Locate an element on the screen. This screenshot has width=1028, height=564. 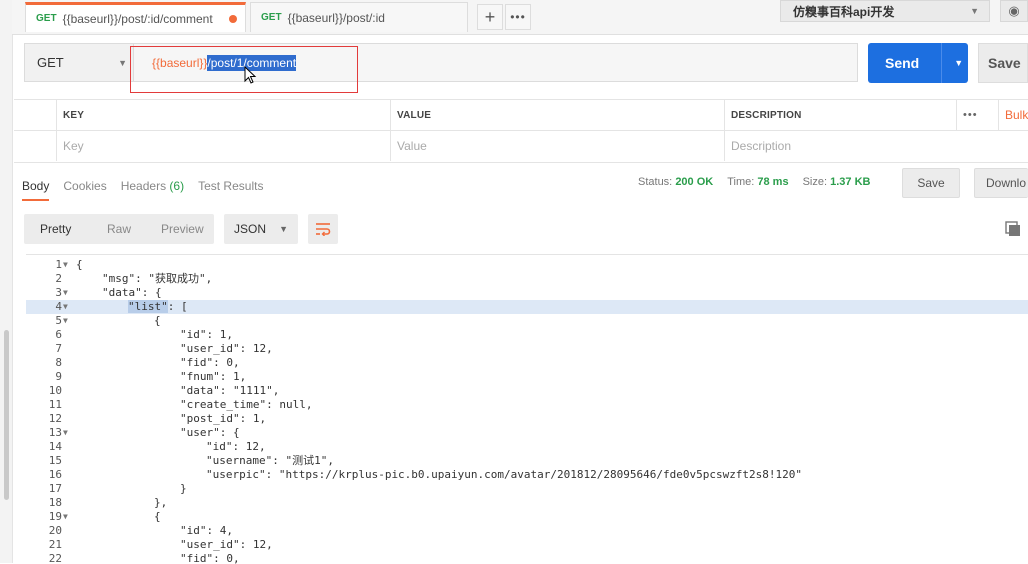
code-text: "data": { is located at coordinates (132, 293).